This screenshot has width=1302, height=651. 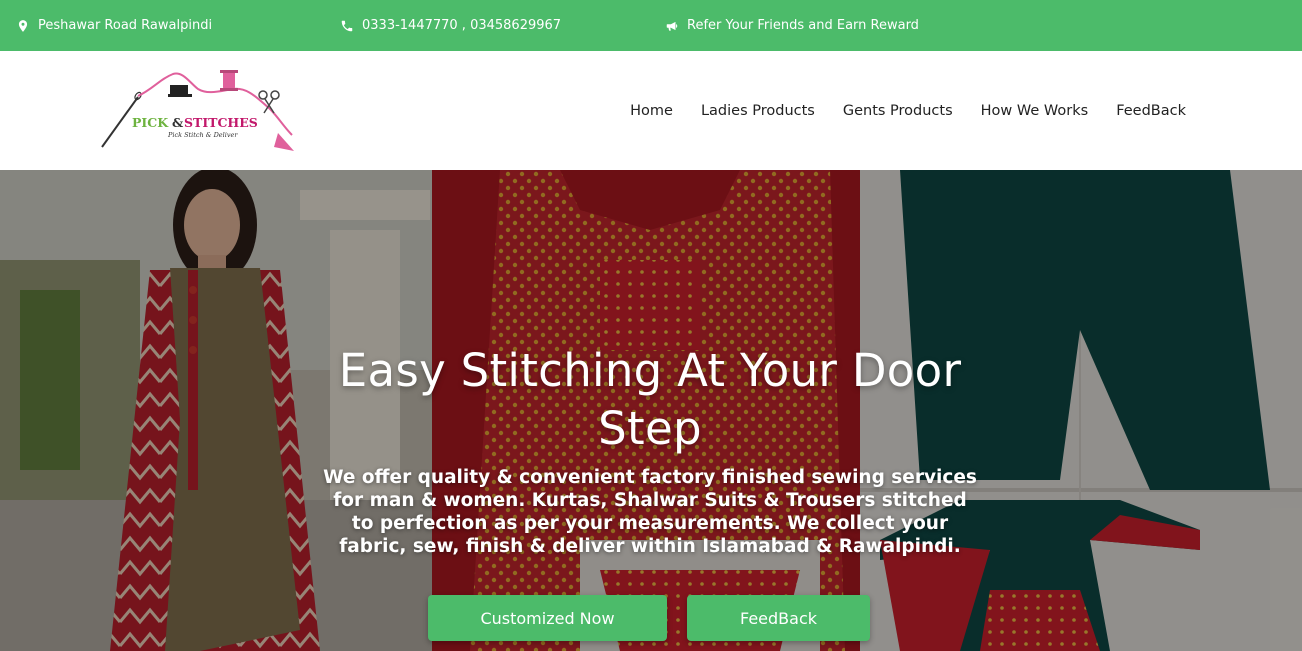 What do you see at coordinates (125, 25) in the screenshot?
I see `address-text: Peshawar Road Rawalpindi` at bounding box center [125, 25].